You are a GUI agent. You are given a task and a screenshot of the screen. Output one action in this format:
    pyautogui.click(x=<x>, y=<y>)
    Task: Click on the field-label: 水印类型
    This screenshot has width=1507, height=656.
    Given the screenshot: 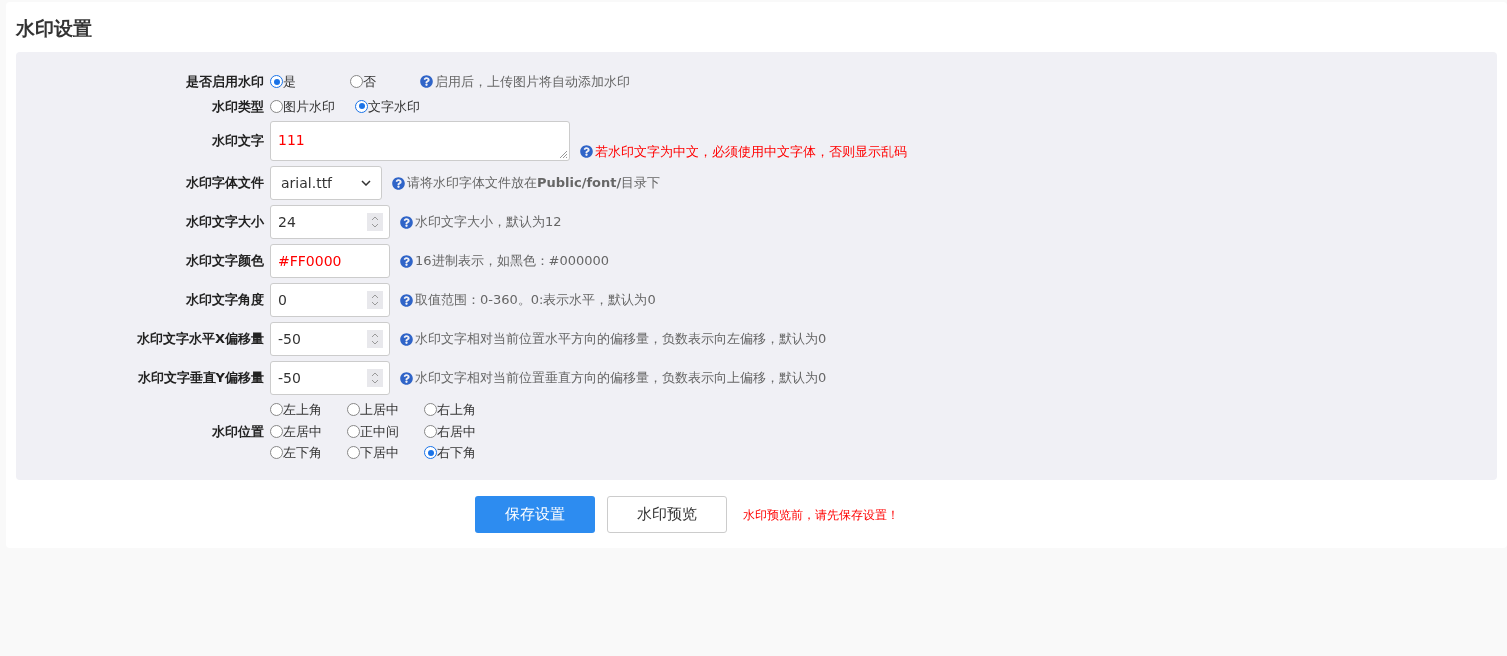 What is the action you would take?
    pyautogui.click(x=238, y=106)
    